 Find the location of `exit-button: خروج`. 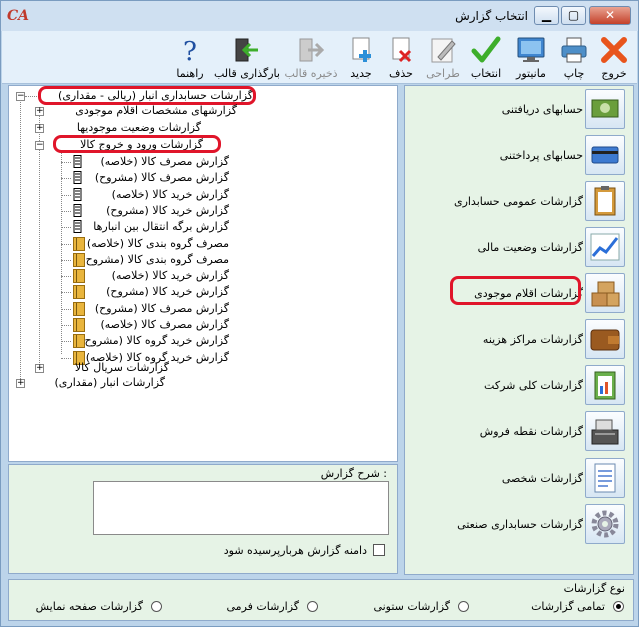

exit-button: خروج is located at coordinates (614, 58).